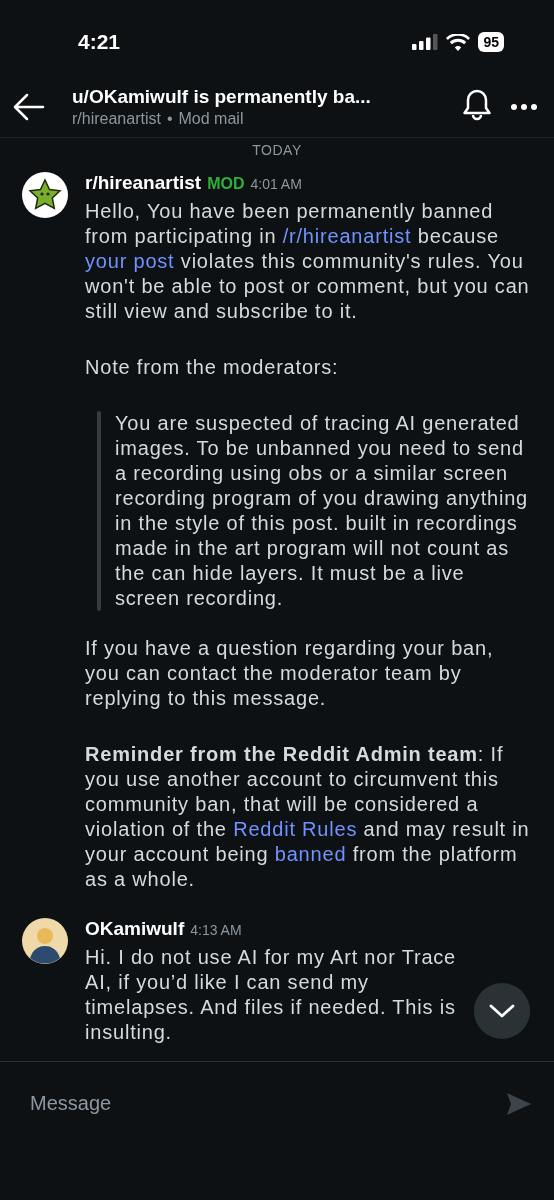 Image resolution: width=554 pixels, height=1200 pixels. I want to click on star-avatar-icon, so click(45, 195).